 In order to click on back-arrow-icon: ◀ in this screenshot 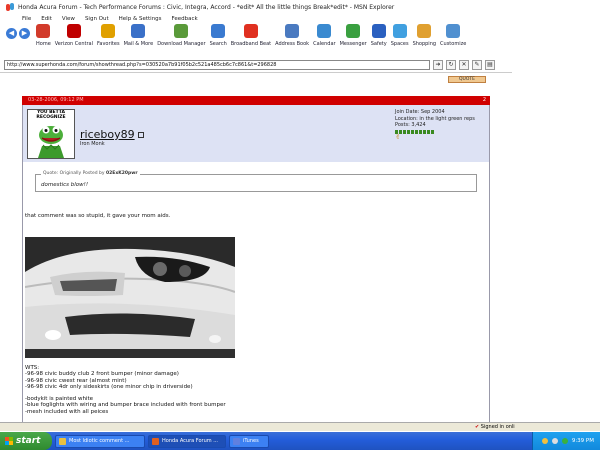, I will do `click(11, 33)`.